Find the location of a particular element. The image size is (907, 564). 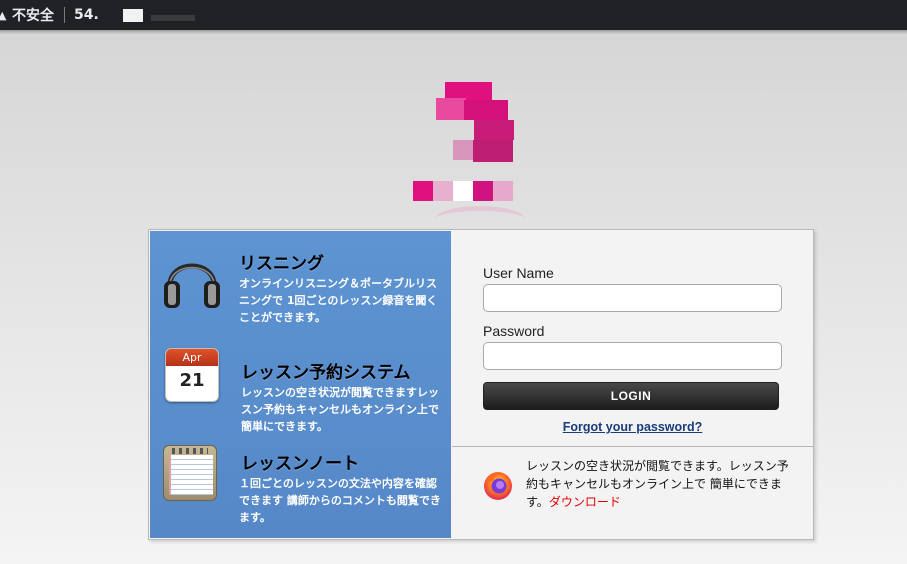

forgot-password-link: Forgot your password? is located at coordinates (632, 427).